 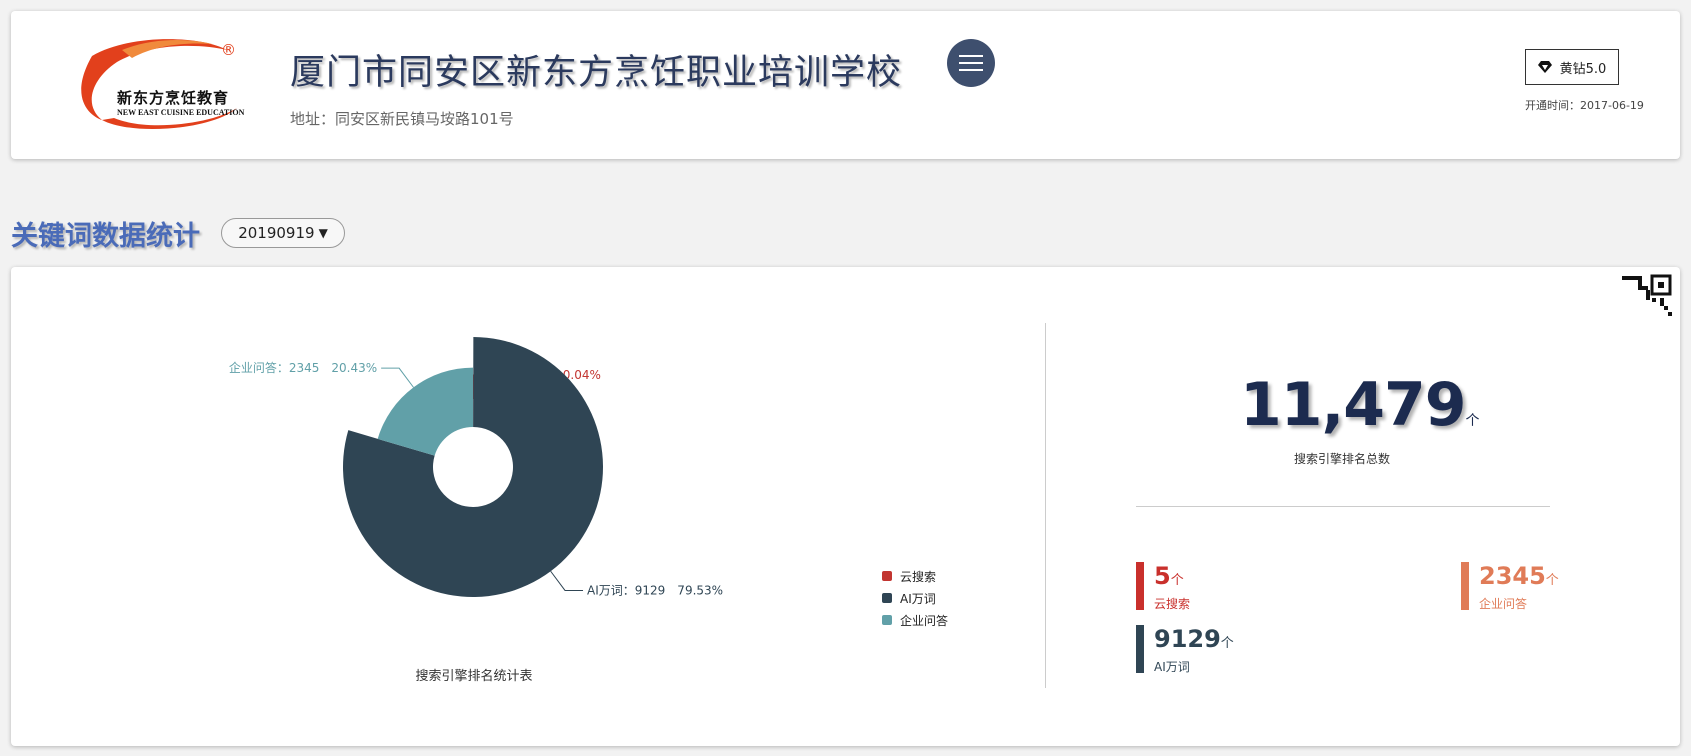 What do you see at coordinates (425, 411) in the screenshot?
I see `pie-slice` at bounding box center [425, 411].